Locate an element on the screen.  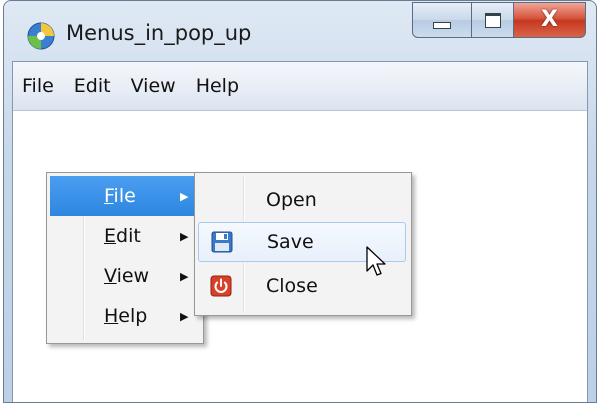
menubar-file: File is located at coordinates (39, 86).